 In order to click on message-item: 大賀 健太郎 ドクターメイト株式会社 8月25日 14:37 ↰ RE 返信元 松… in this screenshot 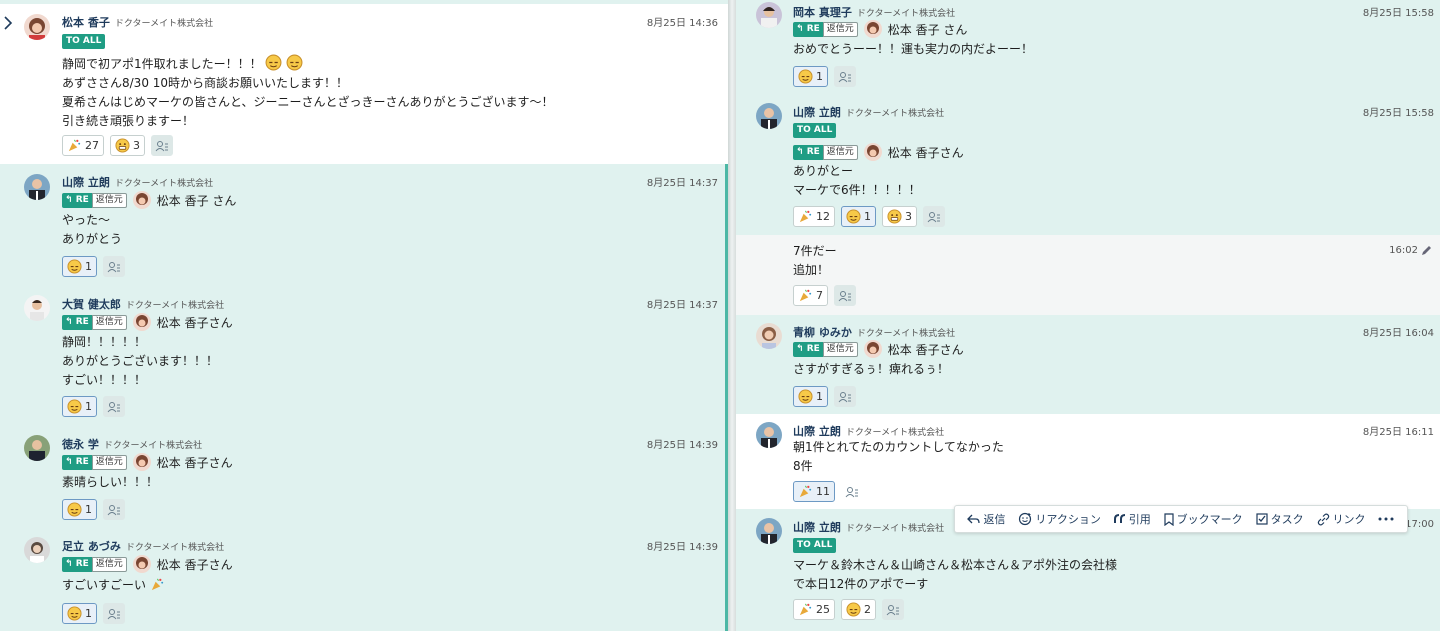, I will do `click(364, 356)`.